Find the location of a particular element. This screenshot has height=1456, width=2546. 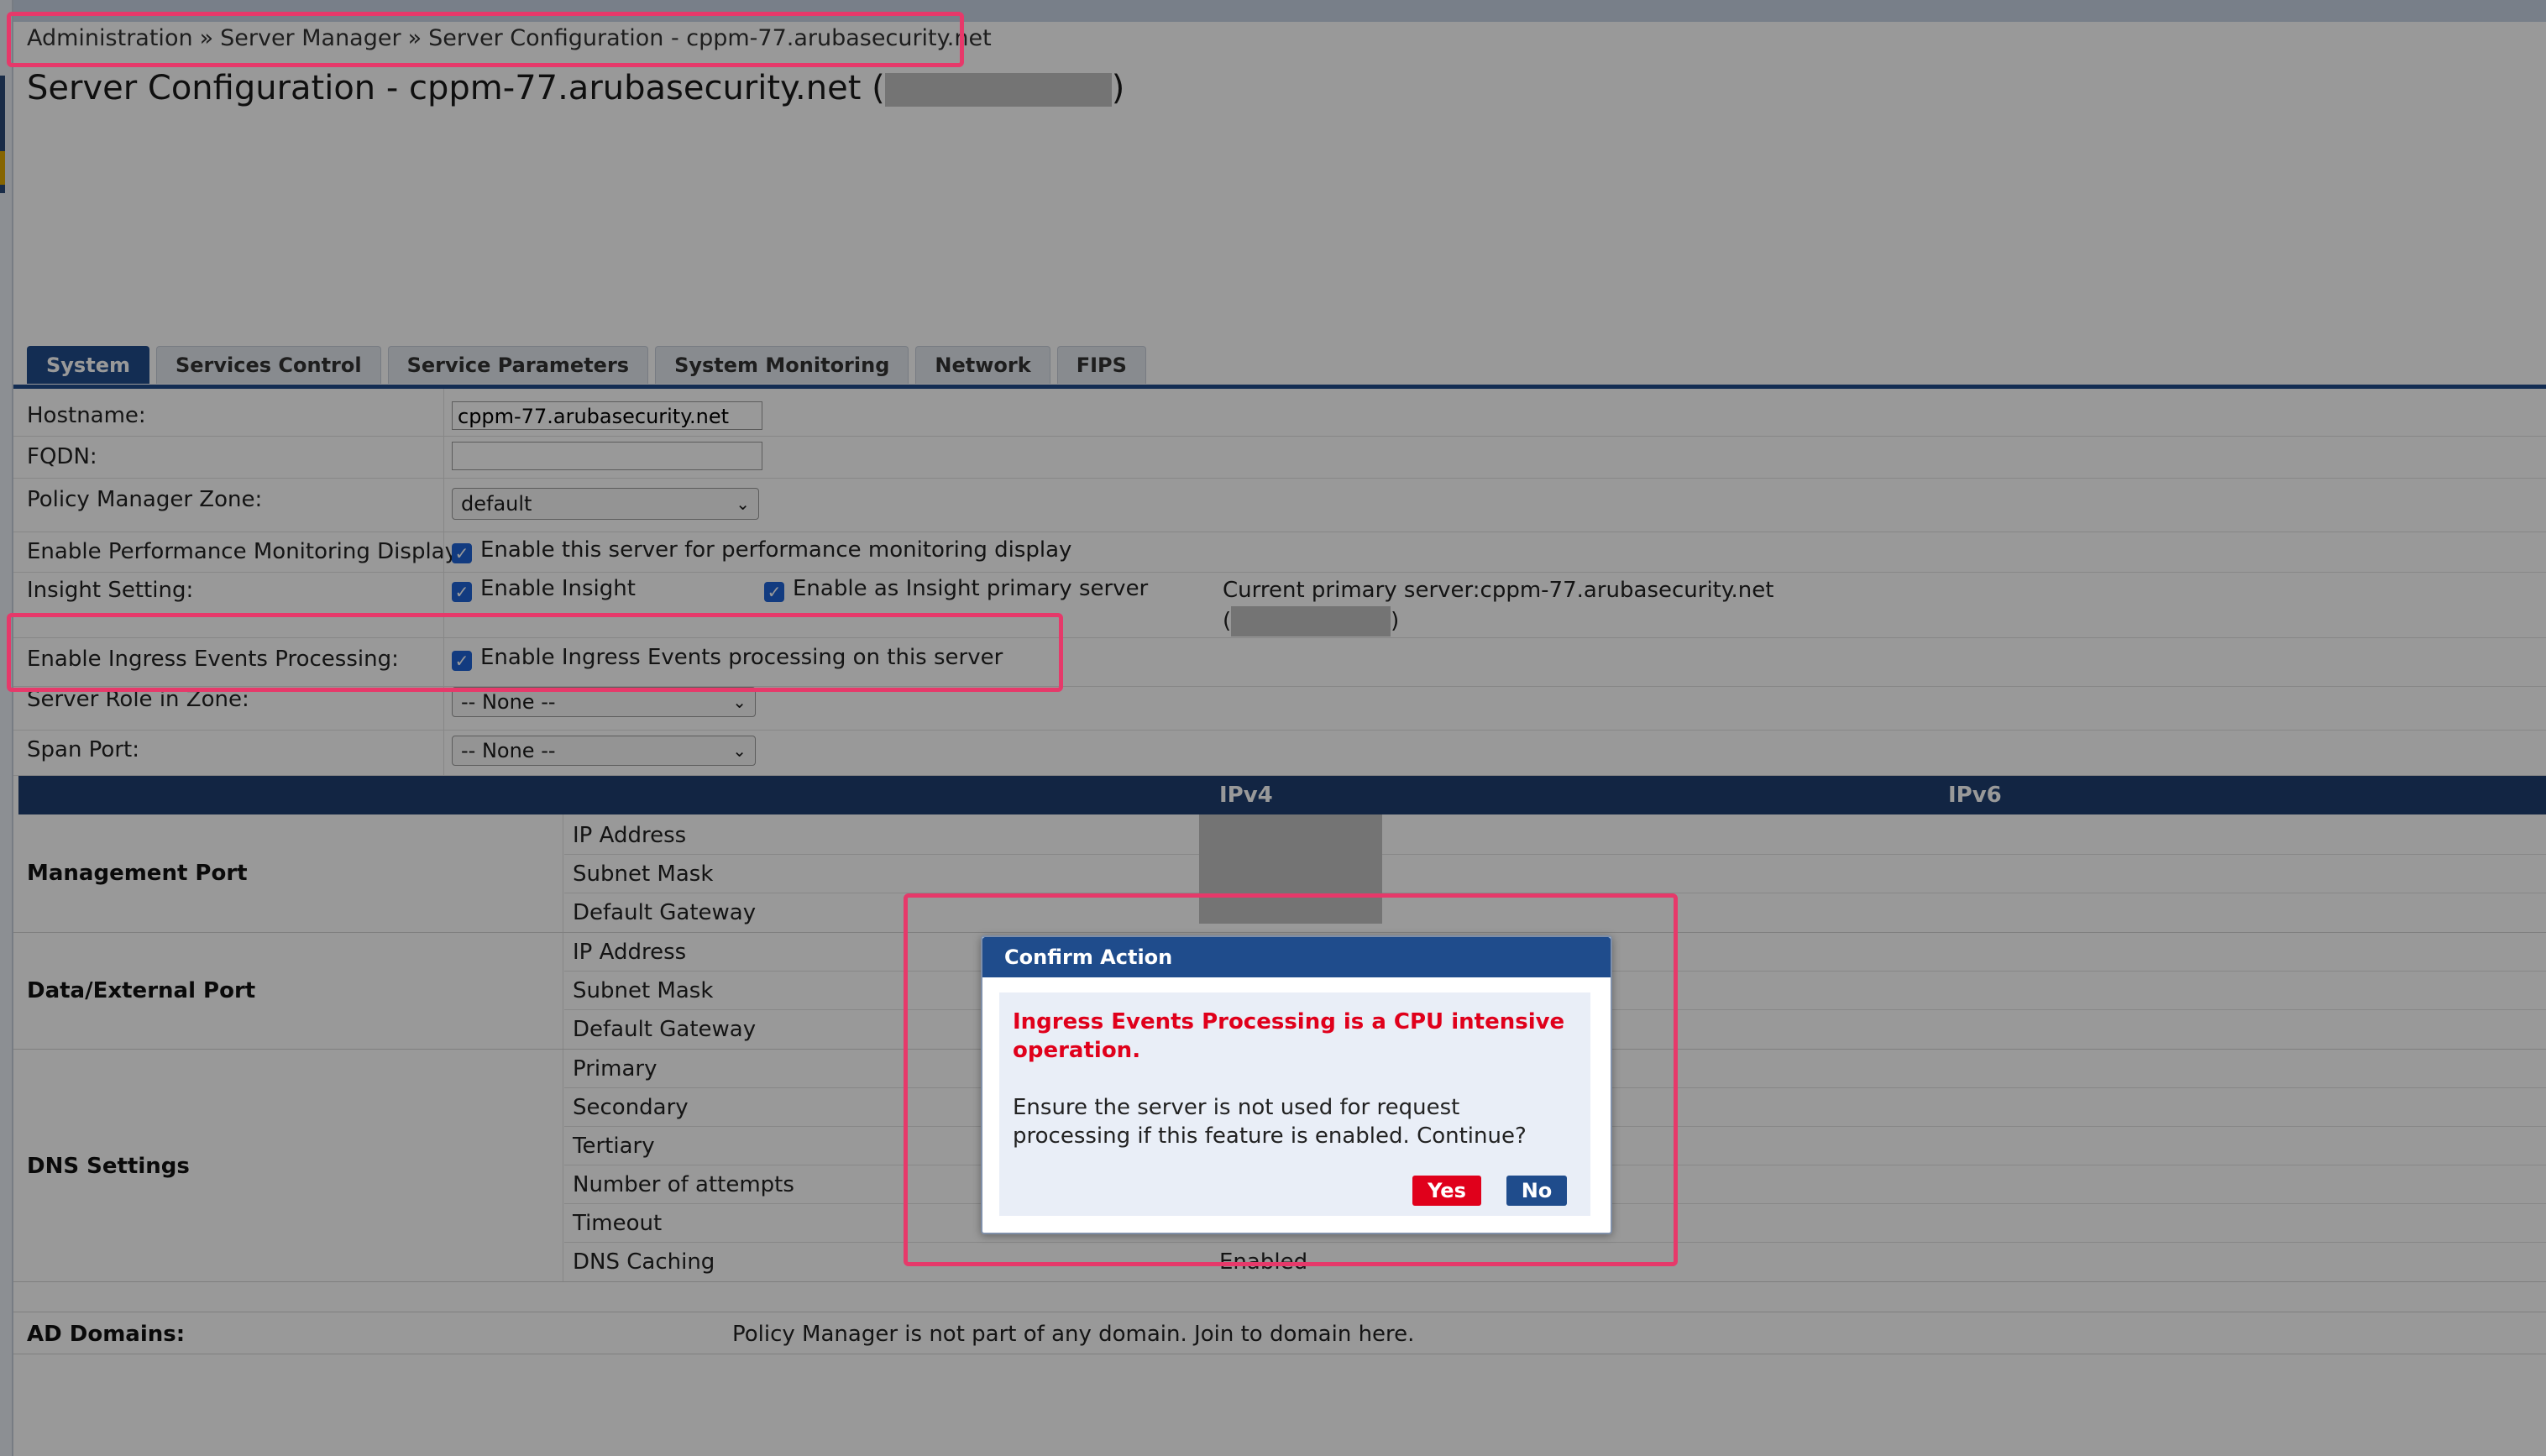

highlight-ingress-row is located at coordinates (535, 652).